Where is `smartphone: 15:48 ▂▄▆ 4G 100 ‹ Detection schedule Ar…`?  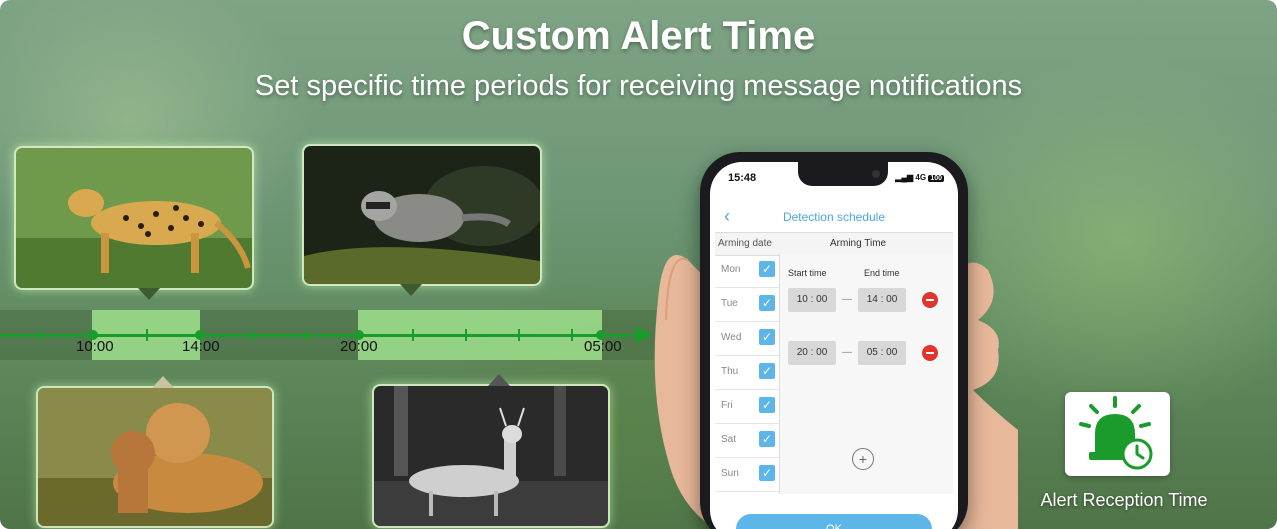
smartphone: 15:48 ▂▄▆ 4G 100 ‹ Detection schedule Ar… is located at coordinates (834, 340).